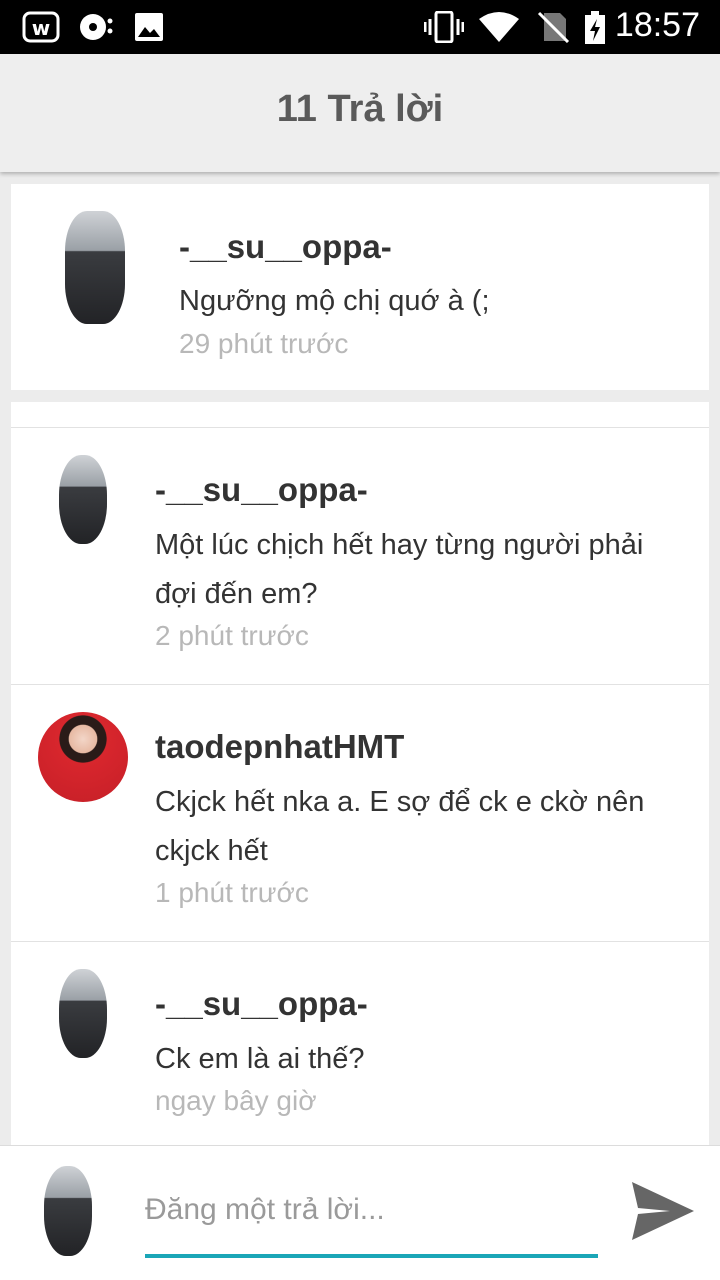  What do you see at coordinates (260, 1059) in the screenshot?
I see `reply-text: Ck em là ai thế?` at bounding box center [260, 1059].